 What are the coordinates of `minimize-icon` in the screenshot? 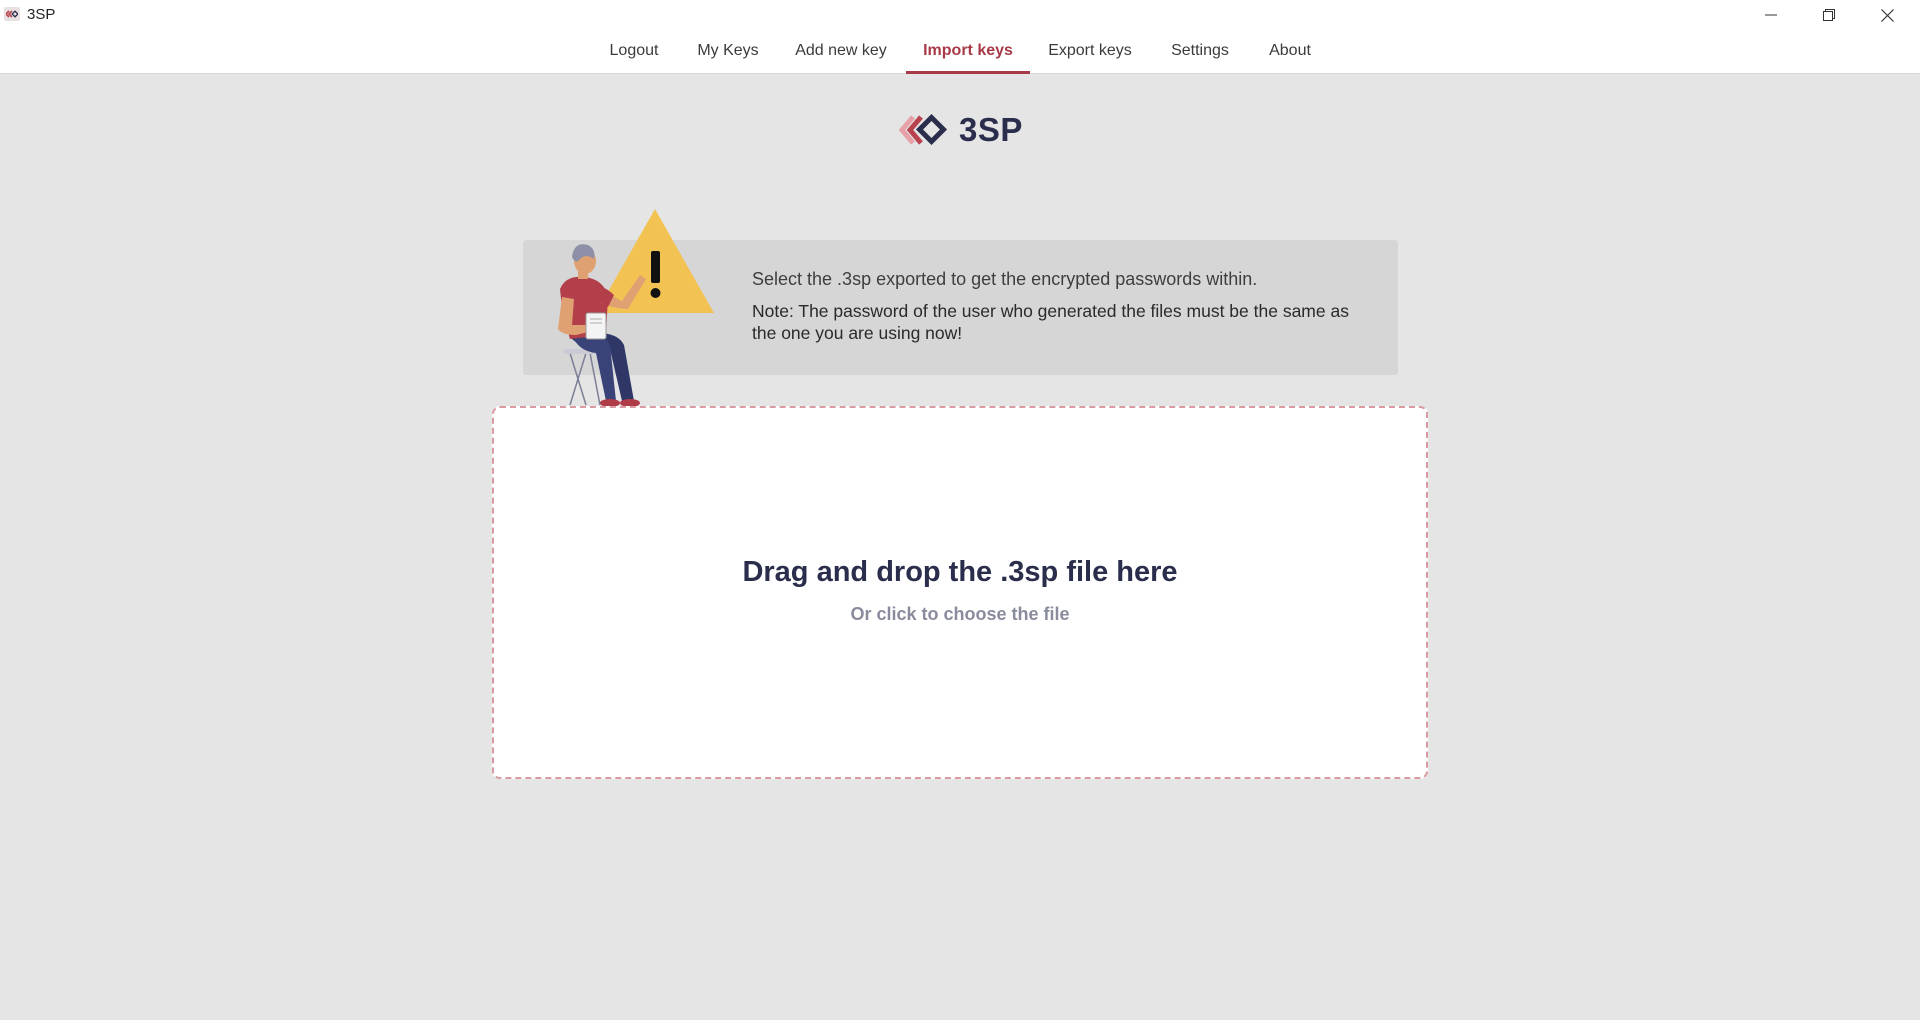 It's located at (1771, 15).